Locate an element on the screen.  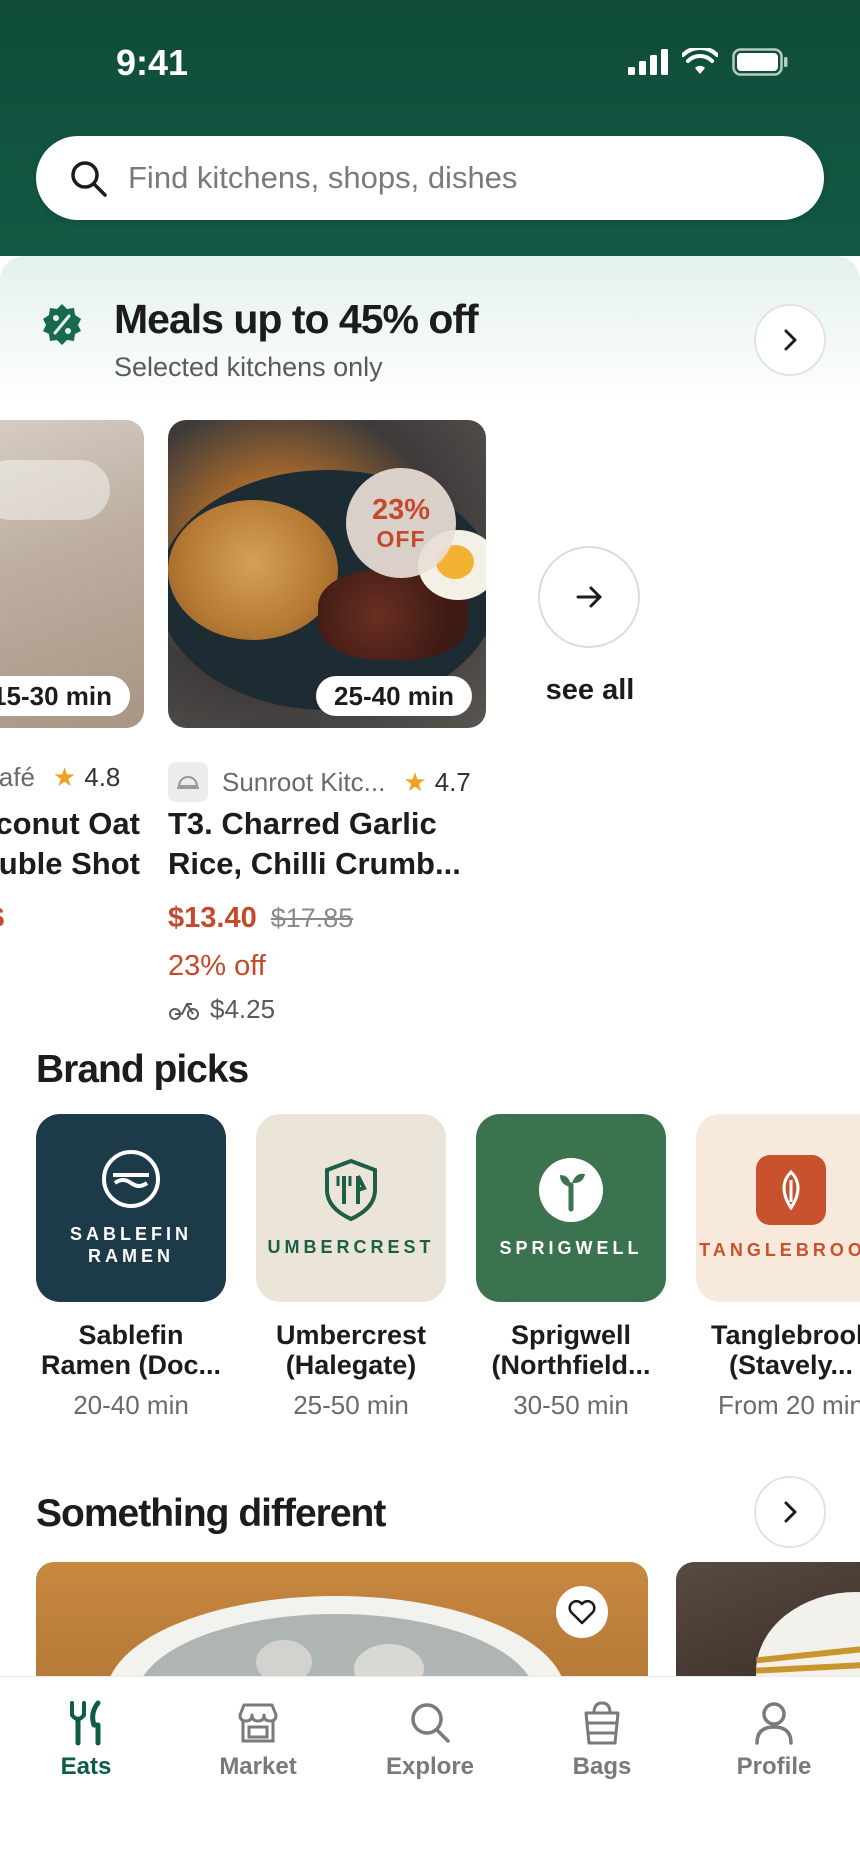
battery-icon is located at coordinates (760, 62).